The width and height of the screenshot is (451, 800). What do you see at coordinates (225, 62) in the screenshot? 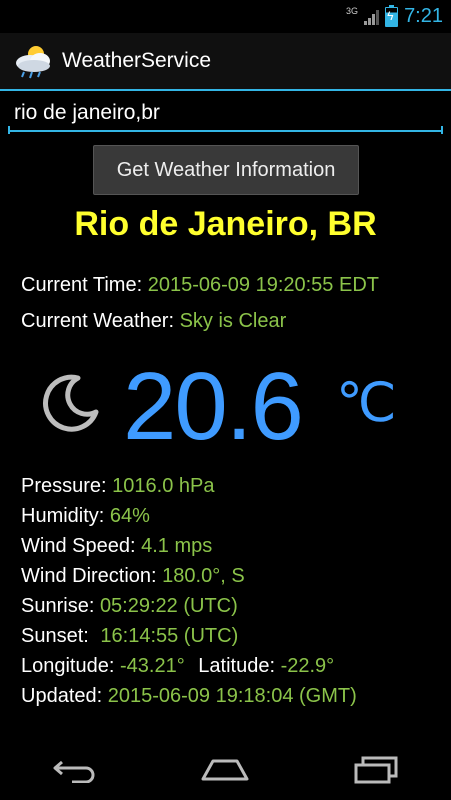
I see `action-bar: WeatherService` at bounding box center [225, 62].